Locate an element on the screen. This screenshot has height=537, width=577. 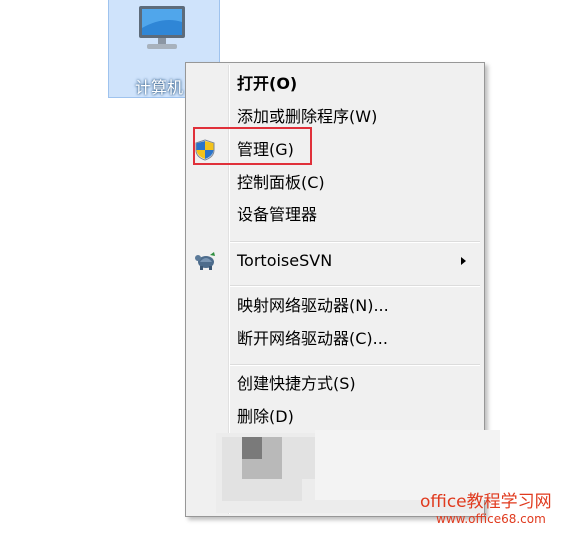
computer-monitor-icon is located at coordinates (162, 27).